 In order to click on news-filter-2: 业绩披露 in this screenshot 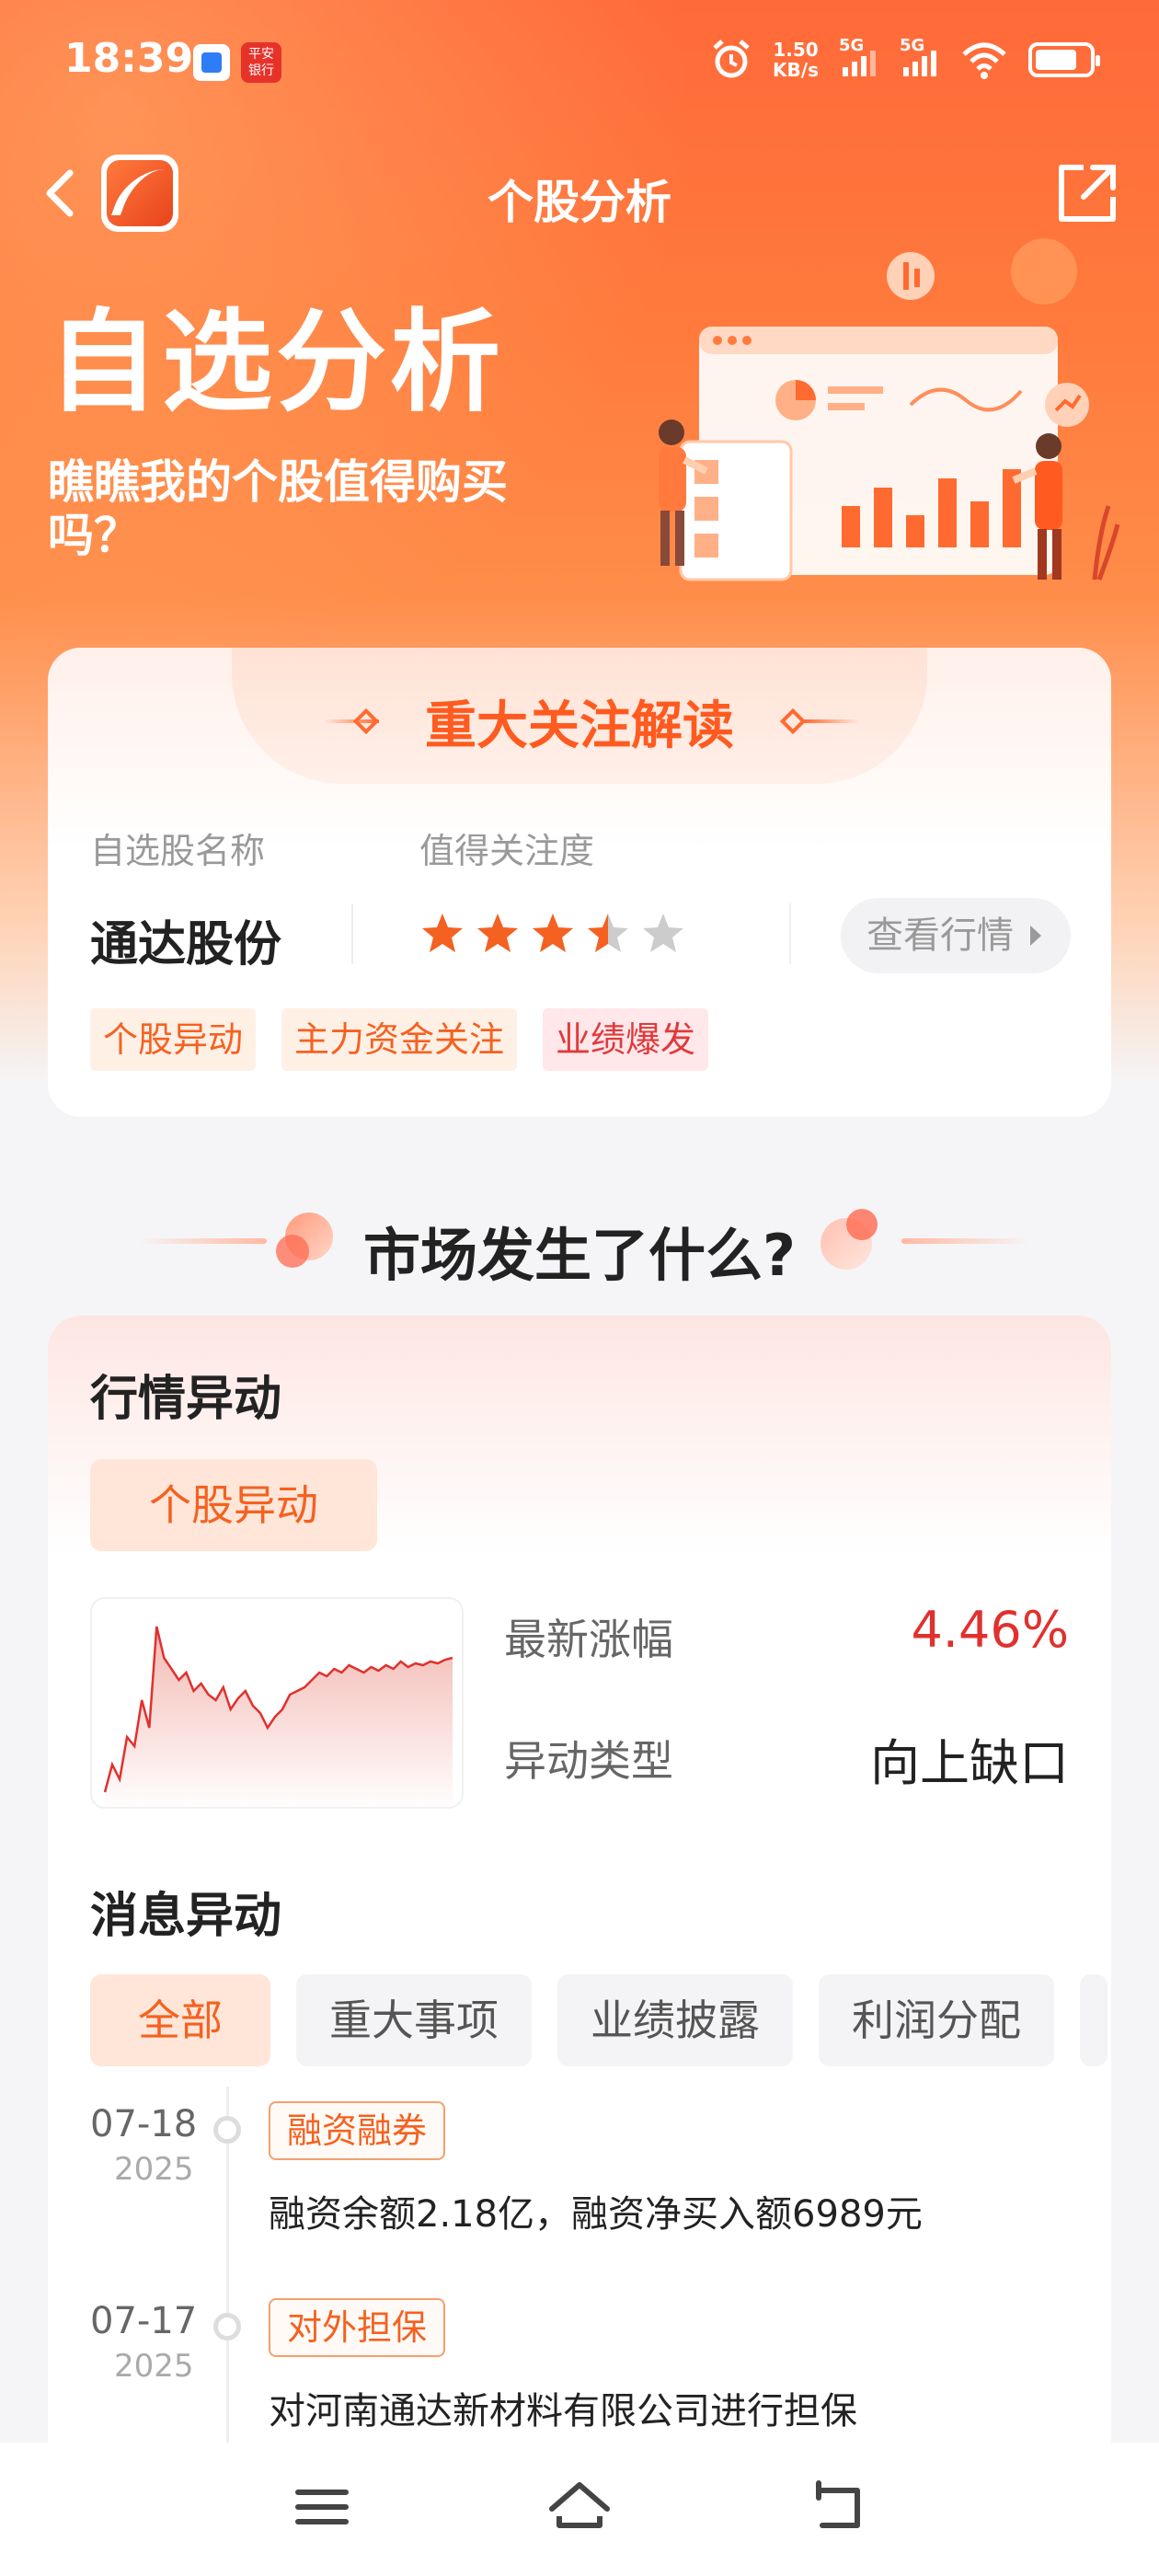, I will do `click(675, 2020)`.